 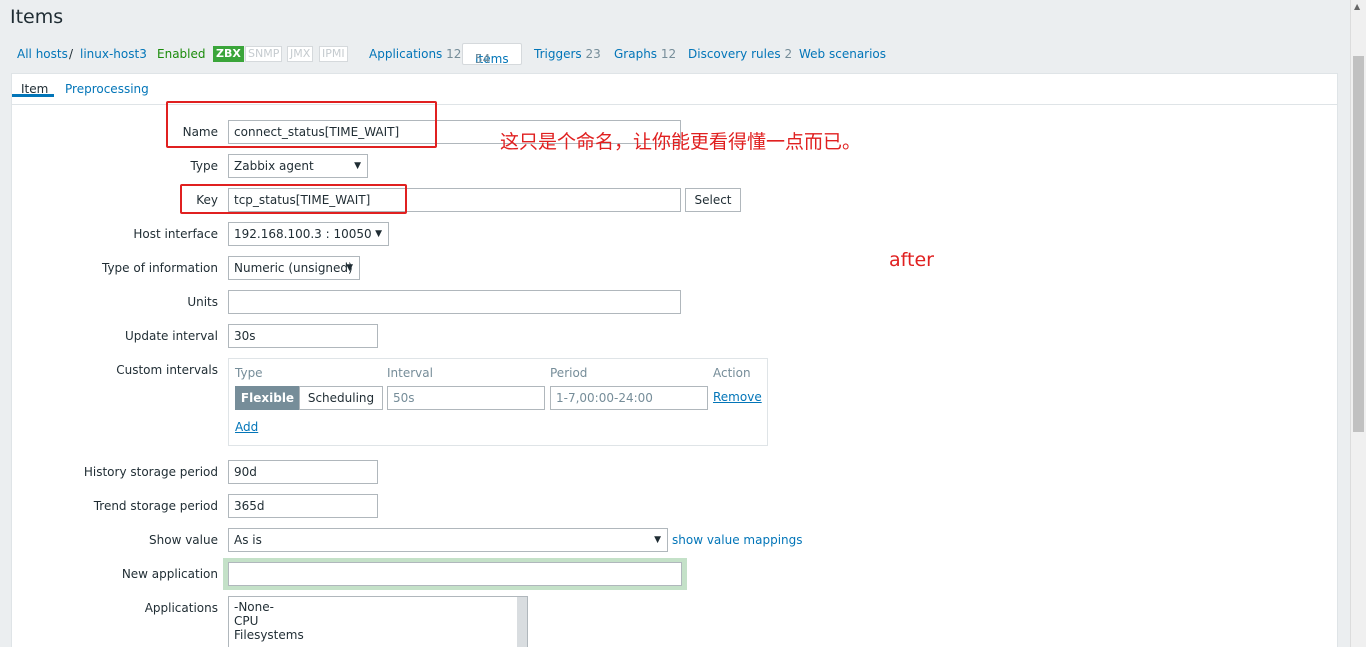 What do you see at coordinates (264, 54) in the screenshot?
I see `snmp-badge: SNMP` at bounding box center [264, 54].